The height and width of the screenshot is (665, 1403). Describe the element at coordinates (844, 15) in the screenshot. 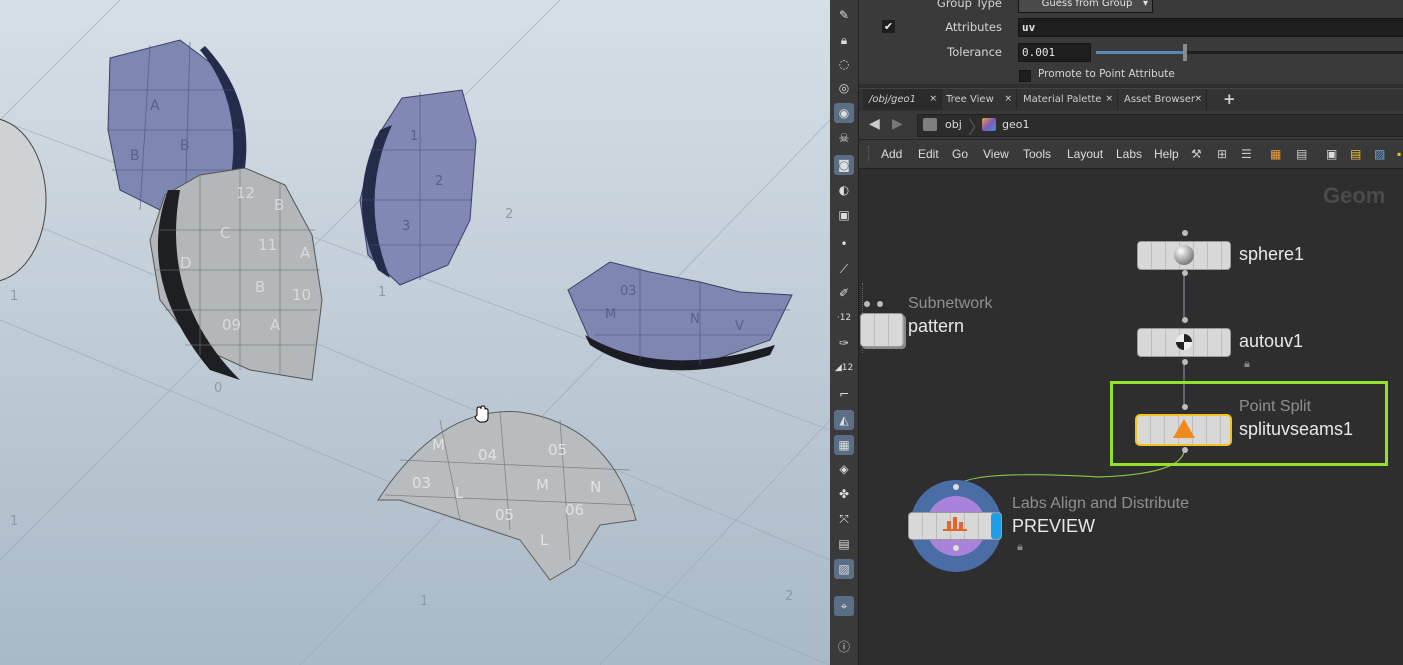

I see `select-mode-icon: ✎` at that location.